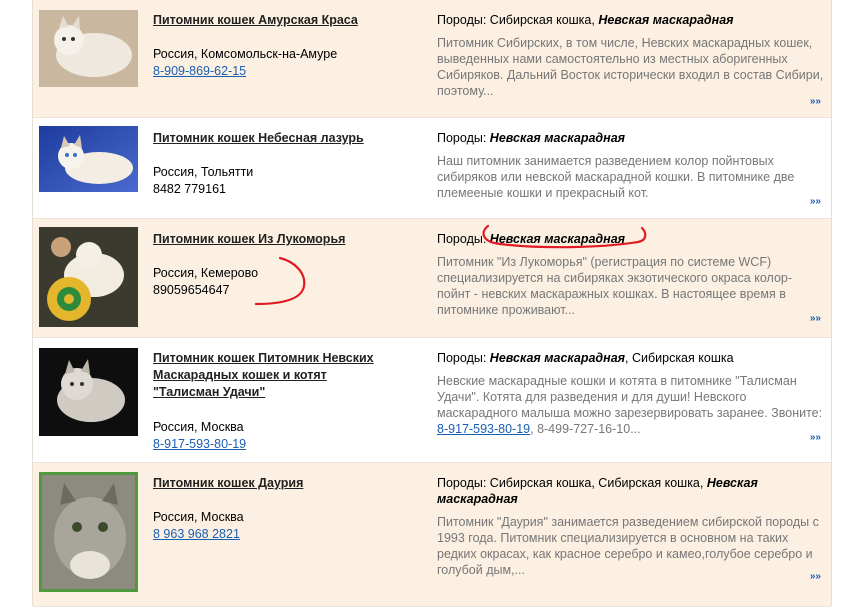 This screenshot has height=607, width=855. Describe the element at coordinates (191, 290) in the screenshot. I see `phone: 89059654647` at that location.